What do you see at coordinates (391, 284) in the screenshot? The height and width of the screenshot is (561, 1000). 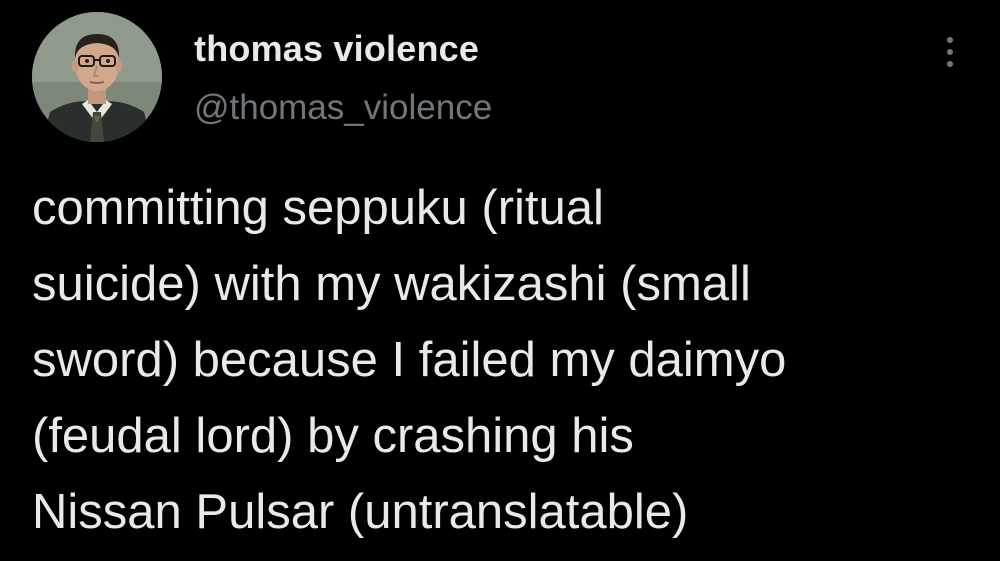 I see `tweet-text-line: suicide) with my wakizashi (small` at bounding box center [391, 284].